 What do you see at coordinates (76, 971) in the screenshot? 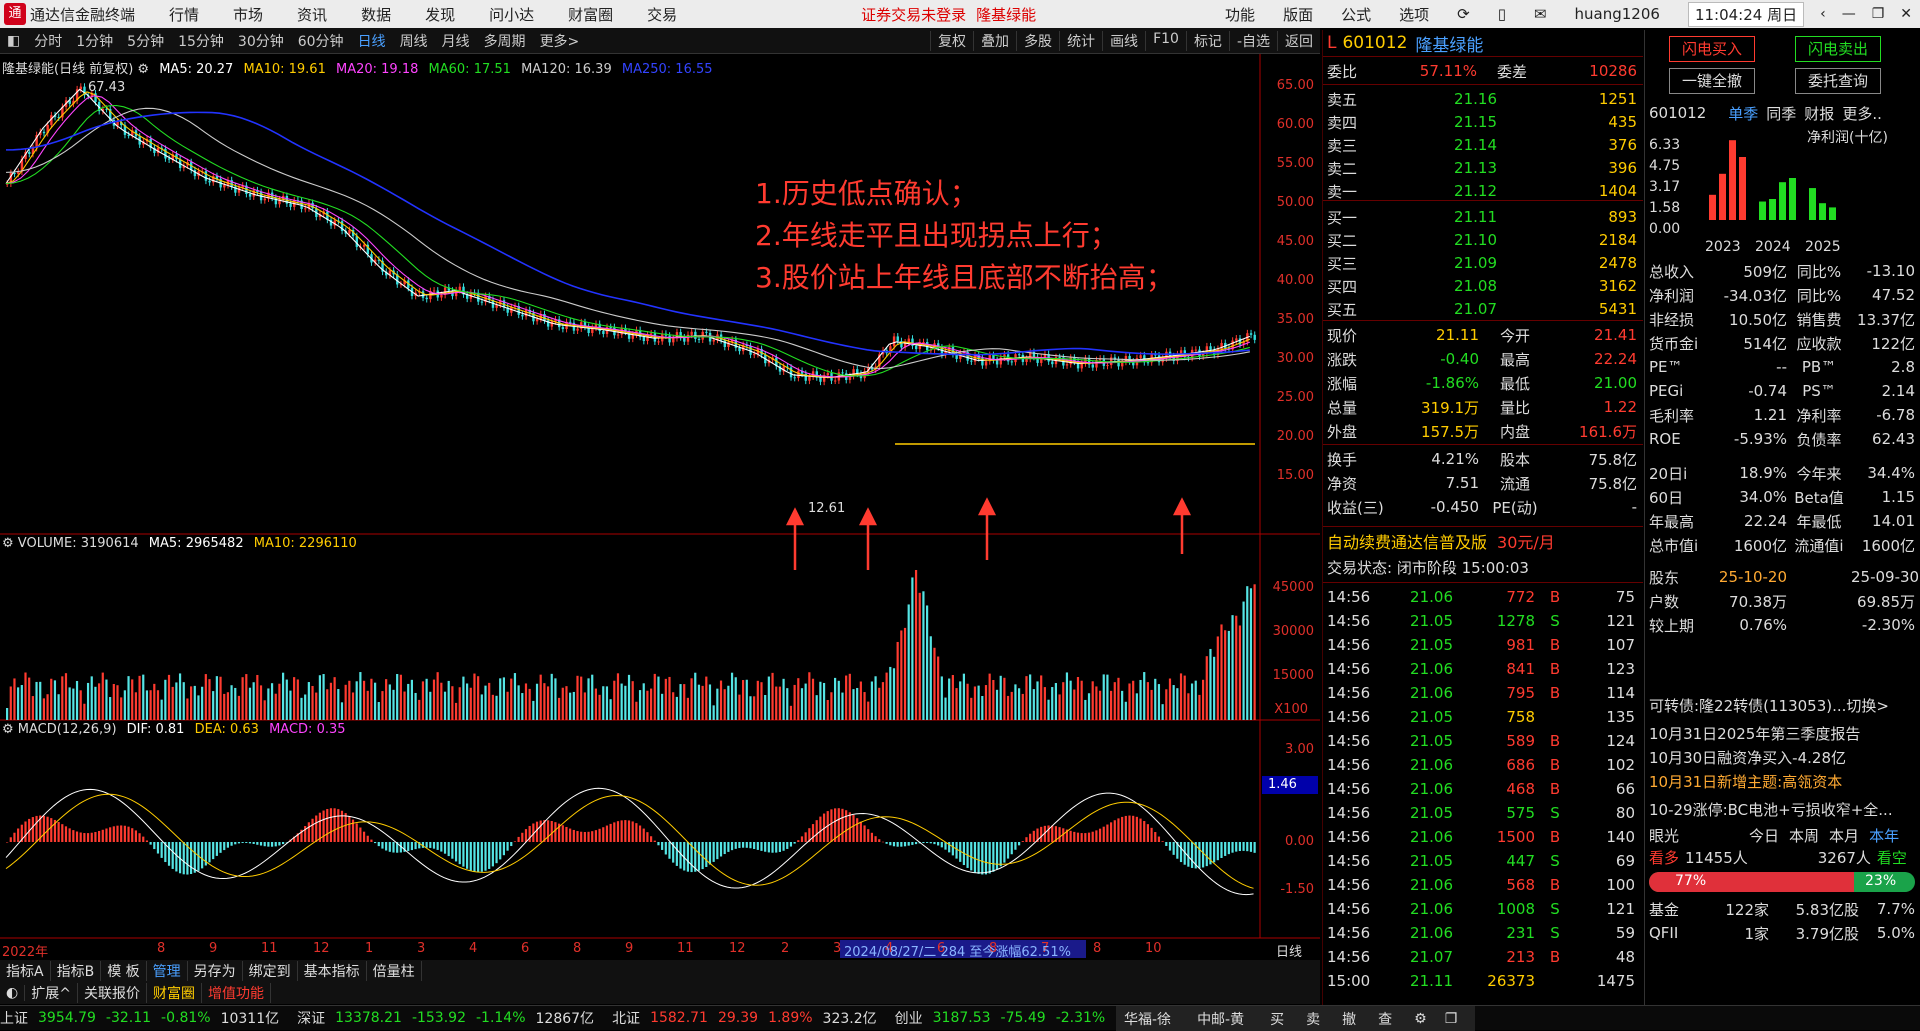
I see `tab: 指标B` at bounding box center [76, 971].